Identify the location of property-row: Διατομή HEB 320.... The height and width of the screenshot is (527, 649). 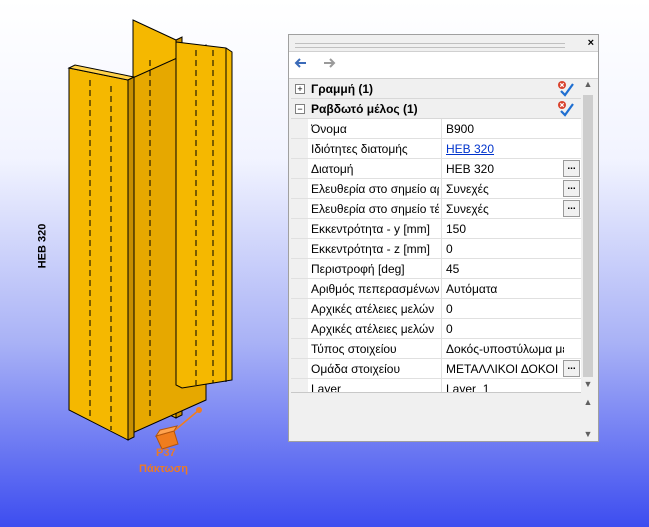
(436, 169).